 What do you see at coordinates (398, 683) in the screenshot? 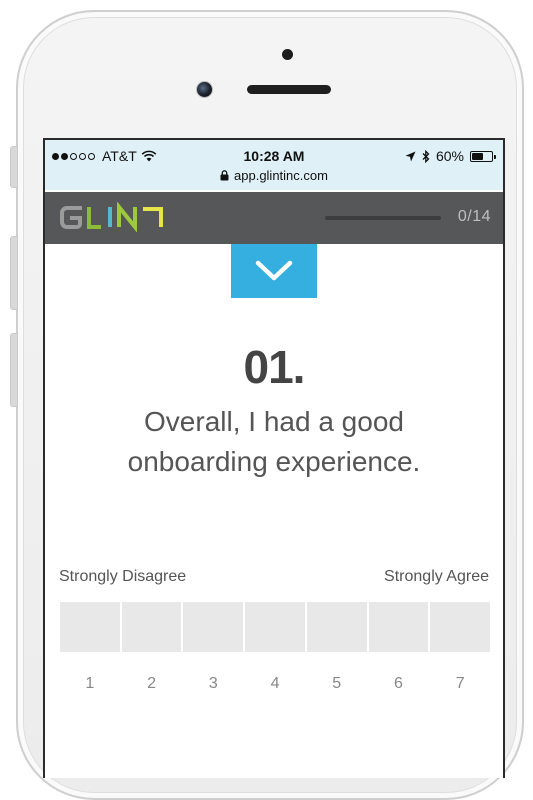
I see `rating-option-label: 6` at bounding box center [398, 683].